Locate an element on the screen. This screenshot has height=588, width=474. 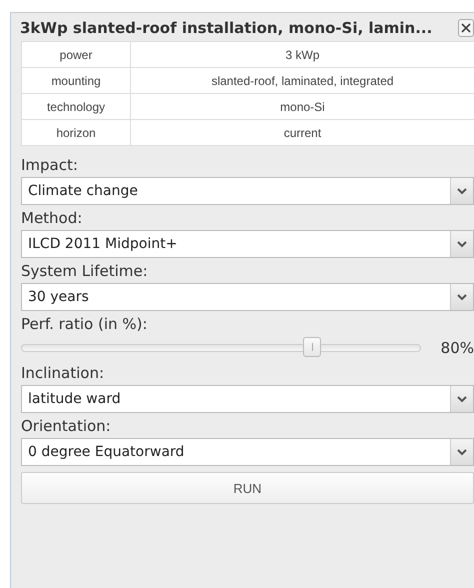
property-value: 3 kWp is located at coordinates (302, 55).